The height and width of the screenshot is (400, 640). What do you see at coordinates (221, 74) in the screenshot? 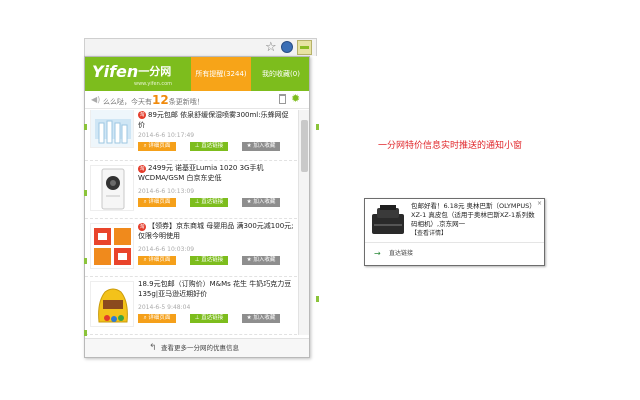
I see `tab-all-alerts: 所有提醒(3244)` at bounding box center [221, 74].